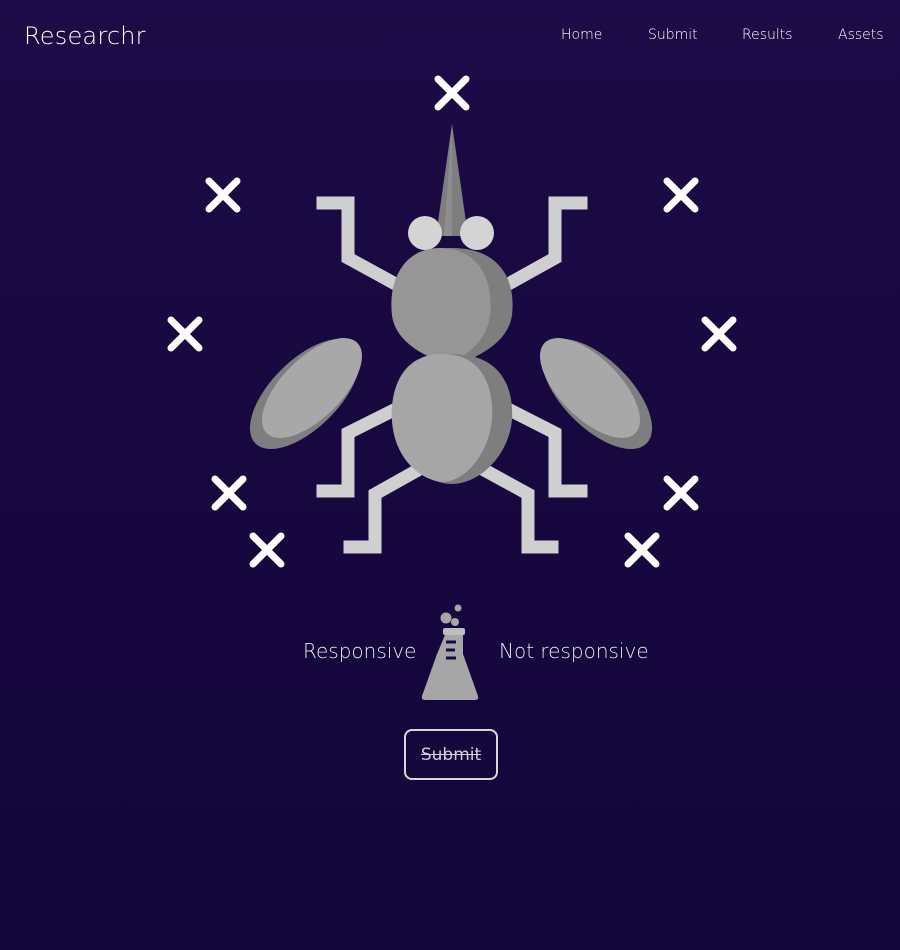  What do you see at coordinates (581, 35) in the screenshot?
I see `nav-home: Home` at bounding box center [581, 35].